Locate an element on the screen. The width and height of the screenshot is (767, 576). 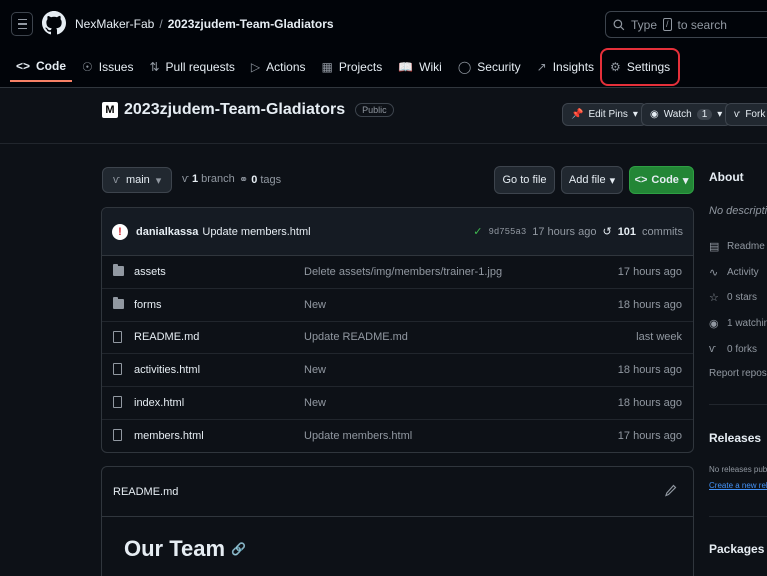
about-title: About is located at coordinates (726, 177).